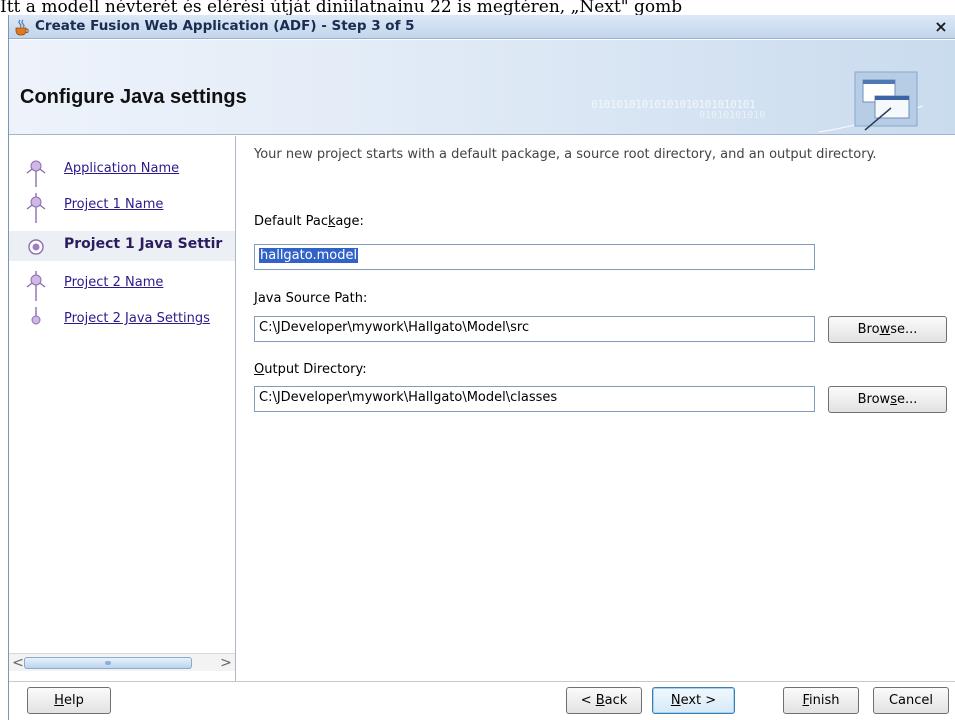  I want to click on scroll-left-arrow-icon: <, so click(18, 663).